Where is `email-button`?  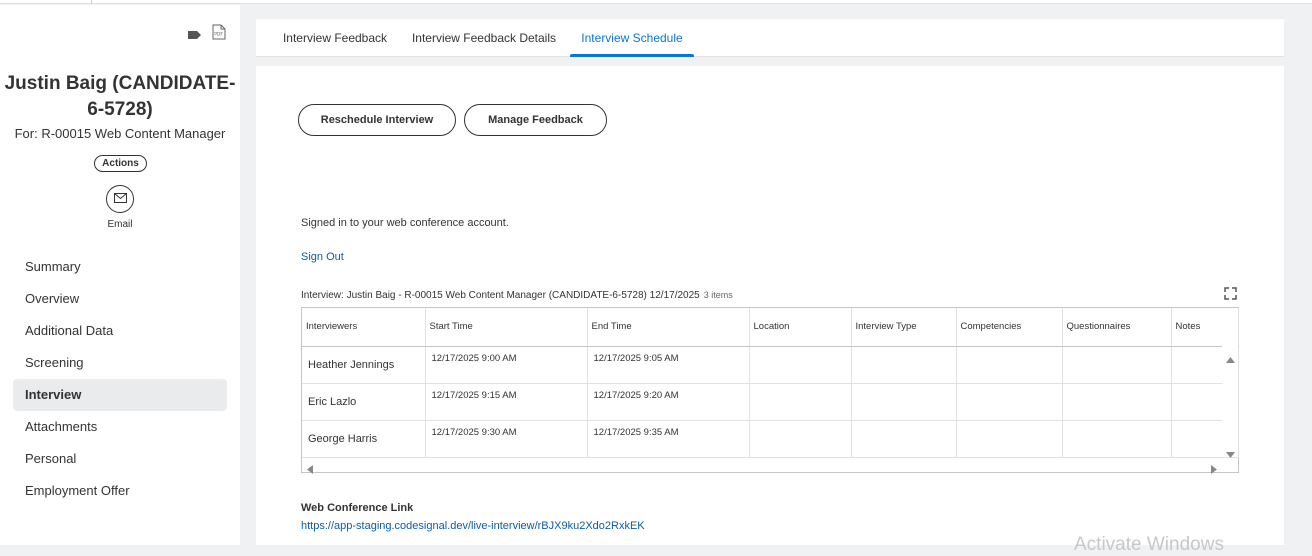
email-button is located at coordinates (120, 199).